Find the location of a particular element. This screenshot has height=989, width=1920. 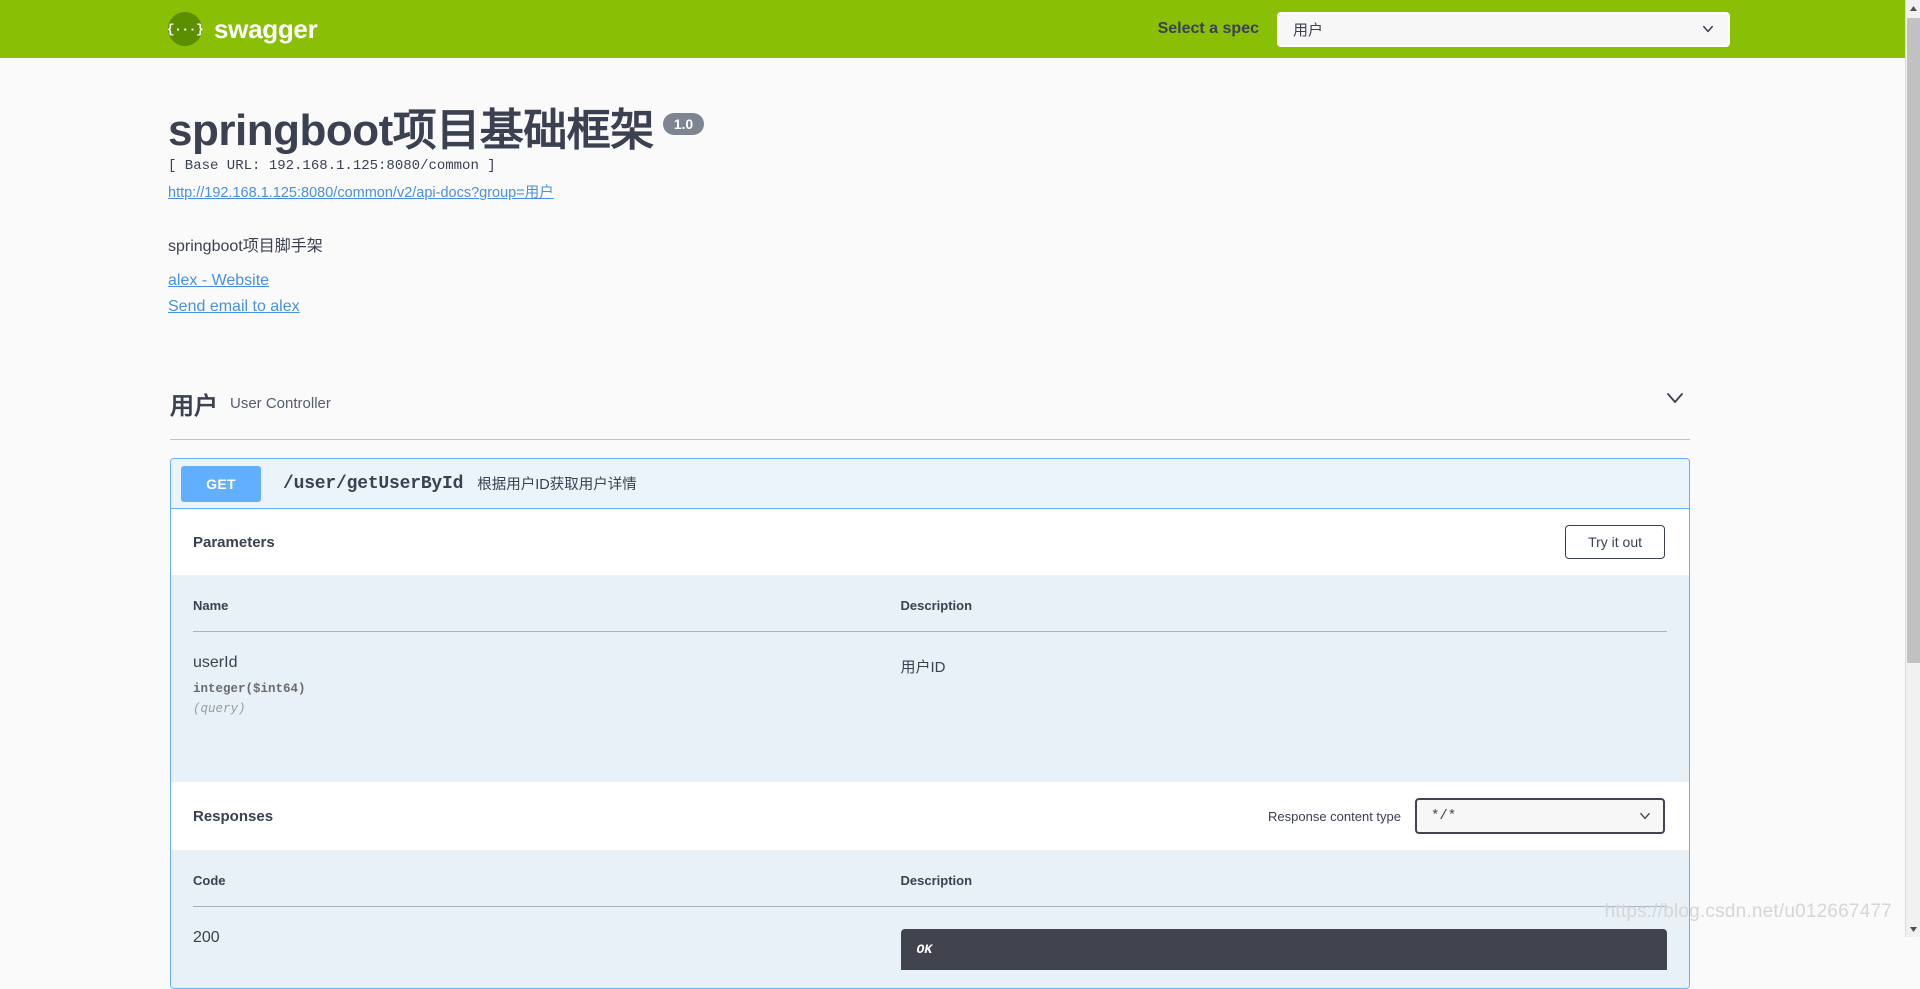

operation-summary: 根据用户ID获取用户详情 is located at coordinates (557, 483).